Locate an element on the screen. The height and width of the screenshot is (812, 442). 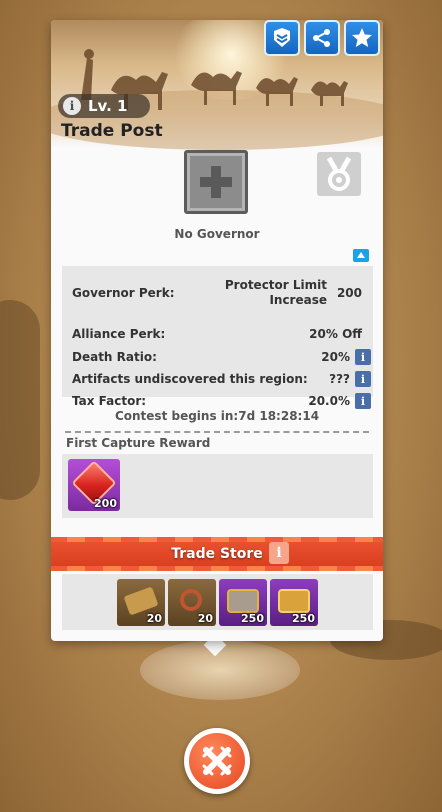
reward-item: 200 is located at coordinates (94, 485).